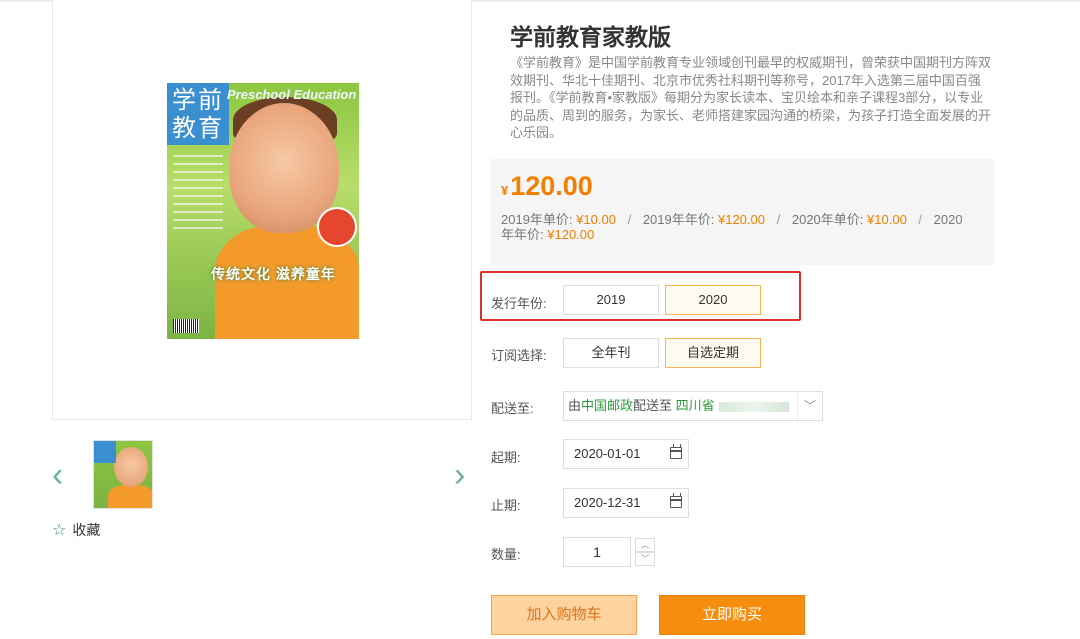 The width and height of the screenshot is (1080, 639). What do you see at coordinates (198, 195) in the screenshot?
I see `cover-side-text` at bounding box center [198, 195].